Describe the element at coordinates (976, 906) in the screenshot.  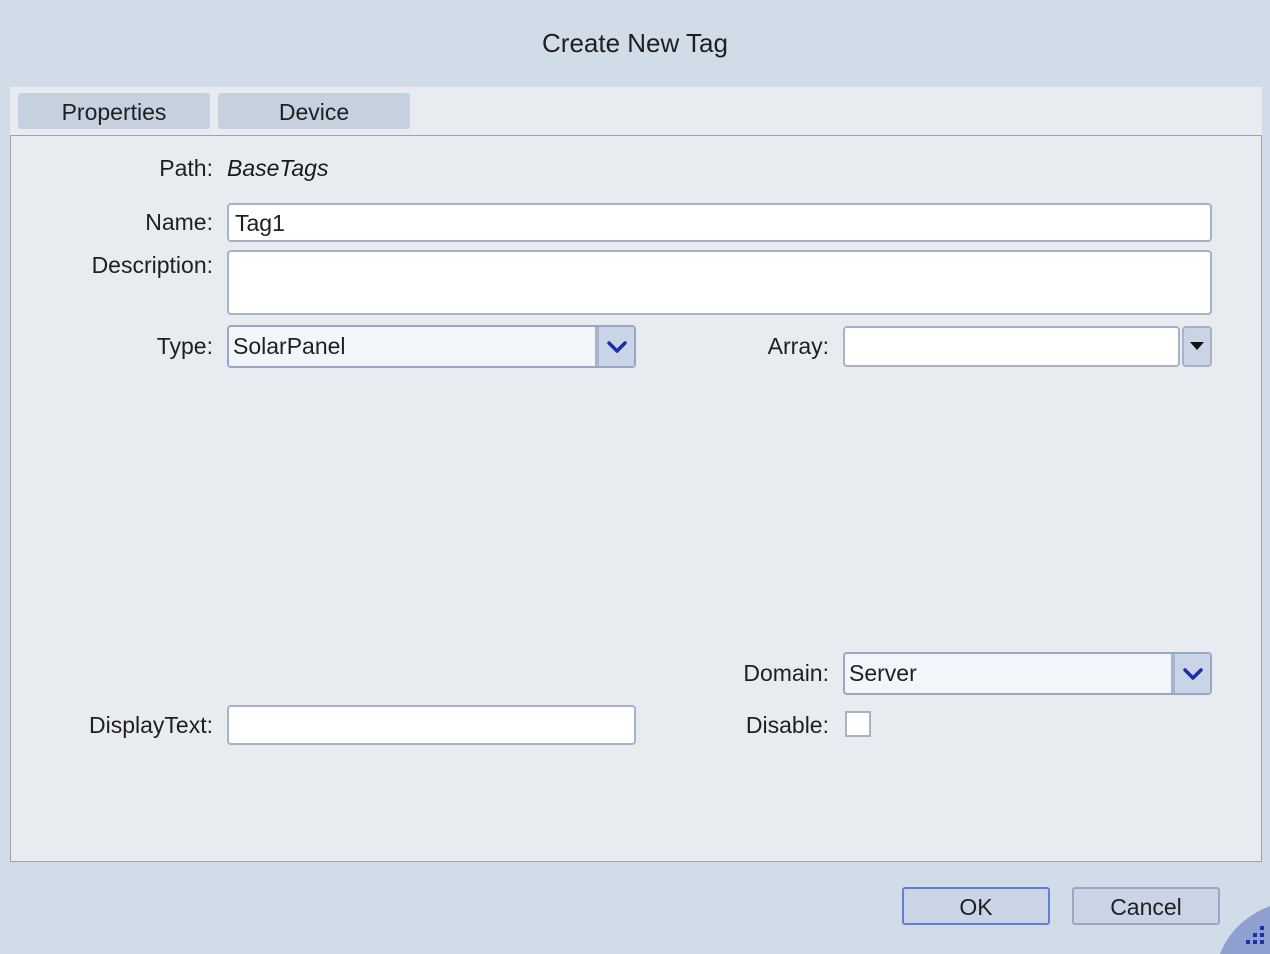
I see `ok-button: OK` at that location.